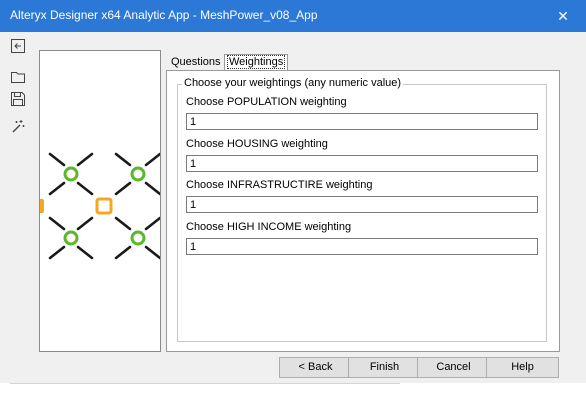 This screenshot has width=586, height=415. Describe the element at coordinates (279, 185) in the screenshot. I see `infrastructure-weighting-label: Choose INFRASTRUCTIRE weighting` at that location.